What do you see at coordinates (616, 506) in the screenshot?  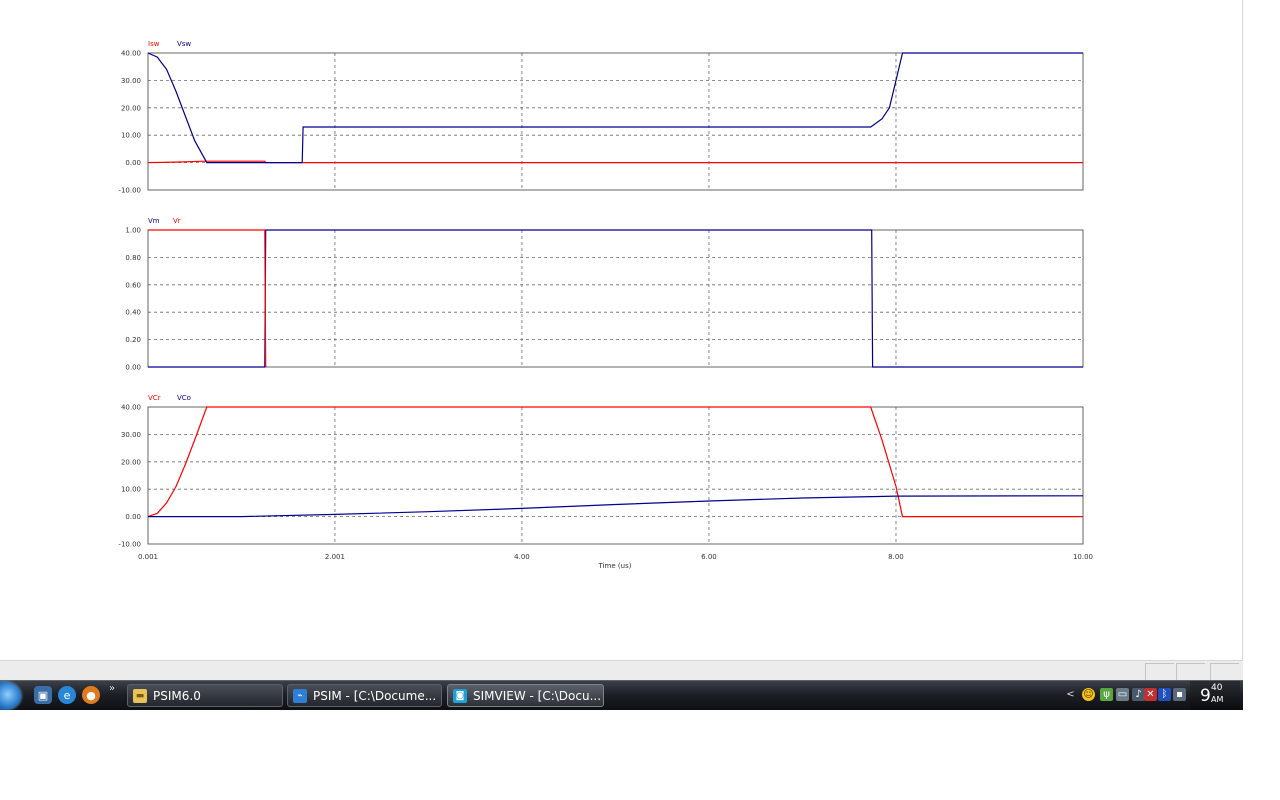 I see `series-line-vco` at bounding box center [616, 506].